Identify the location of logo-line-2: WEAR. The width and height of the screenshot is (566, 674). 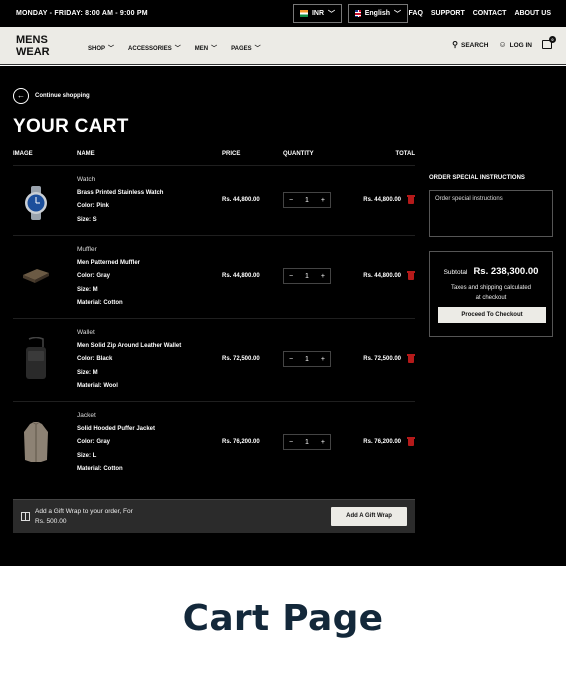
(33, 52).